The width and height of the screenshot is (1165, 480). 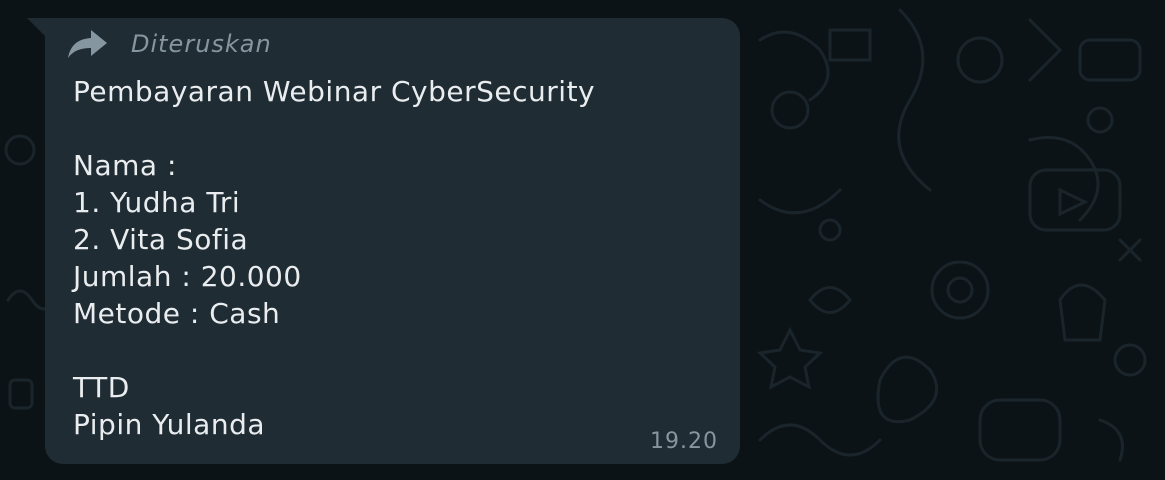 I want to click on message-bubble-tail, so click(x=37, y=28).